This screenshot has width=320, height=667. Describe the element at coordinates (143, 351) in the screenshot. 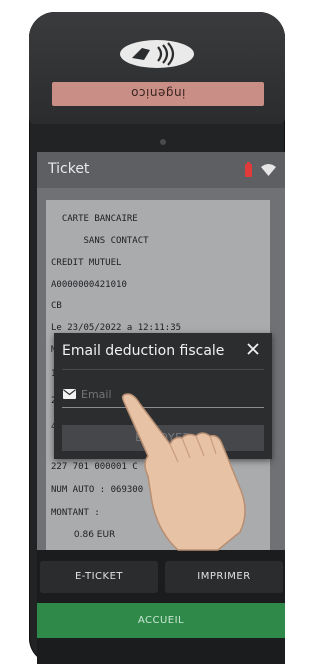

I see `dialog-title: Email deduction fiscale` at that location.